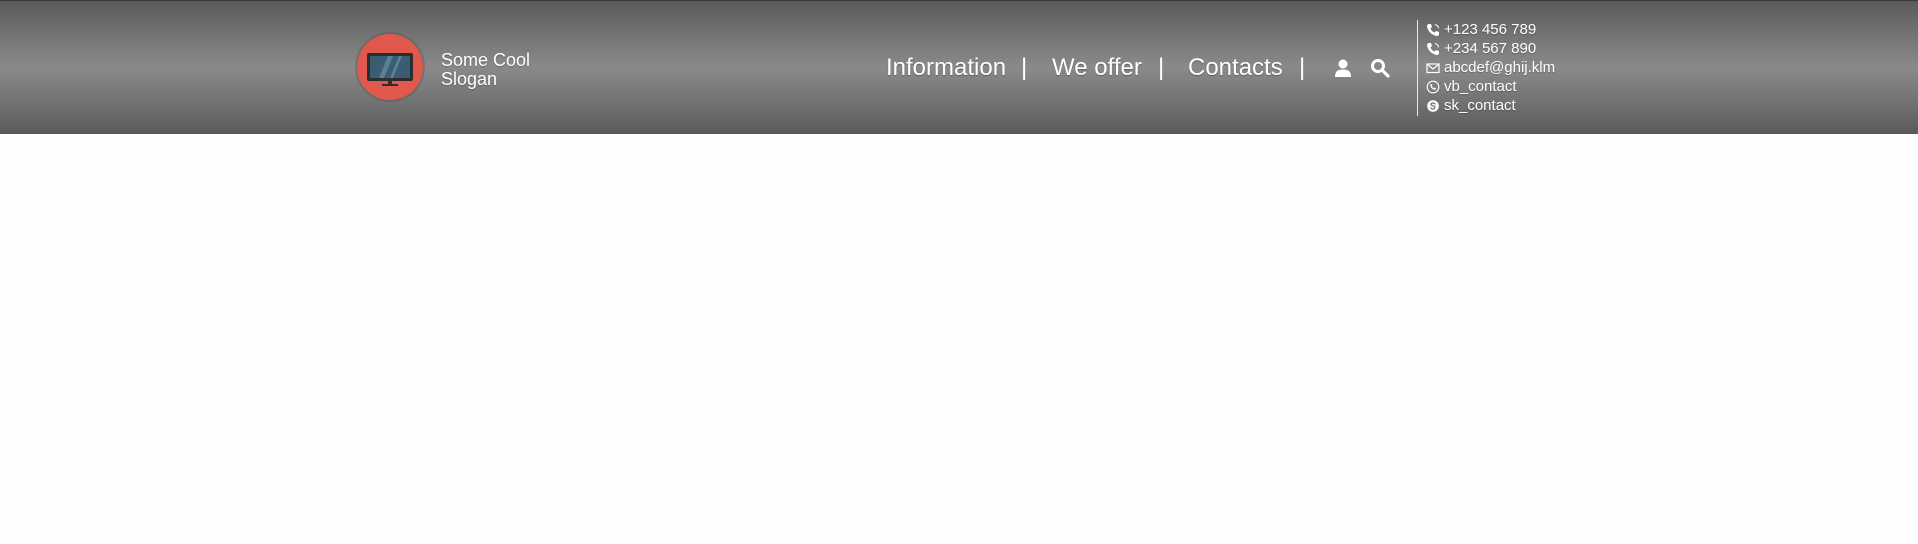 The height and width of the screenshot is (544, 1918). Describe the element at coordinates (1380, 68) in the screenshot. I see `search-icon` at that location.